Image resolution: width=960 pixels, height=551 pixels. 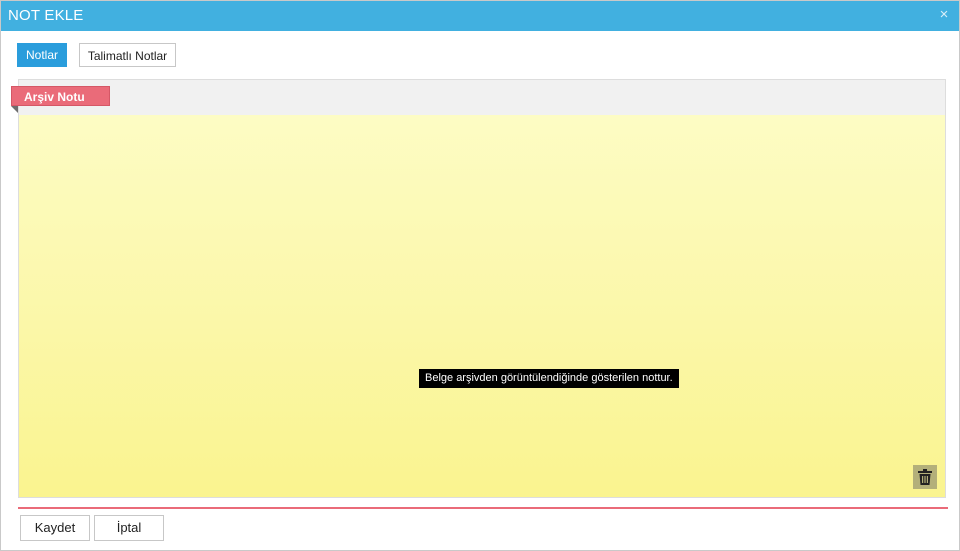 What do you see at coordinates (46, 15) in the screenshot?
I see `dialog-title: NOT EKLE` at bounding box center [46, 15].